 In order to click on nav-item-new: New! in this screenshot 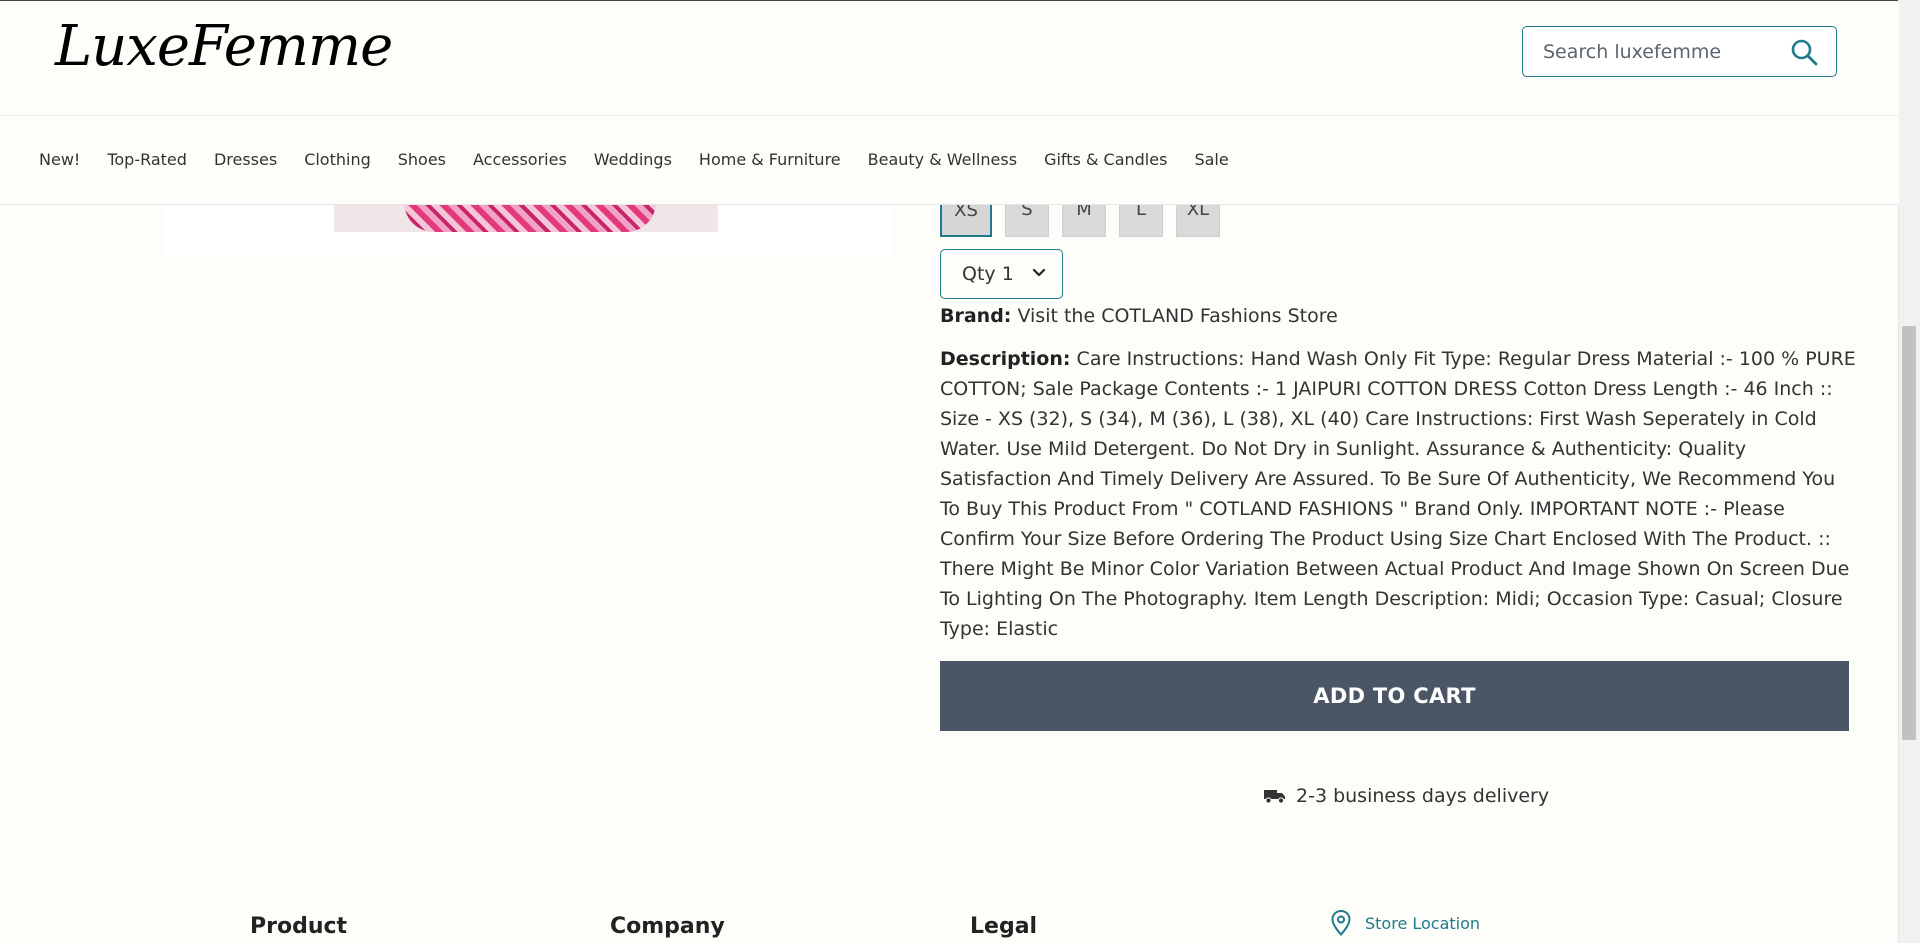, I will do `click(59, 159)`.